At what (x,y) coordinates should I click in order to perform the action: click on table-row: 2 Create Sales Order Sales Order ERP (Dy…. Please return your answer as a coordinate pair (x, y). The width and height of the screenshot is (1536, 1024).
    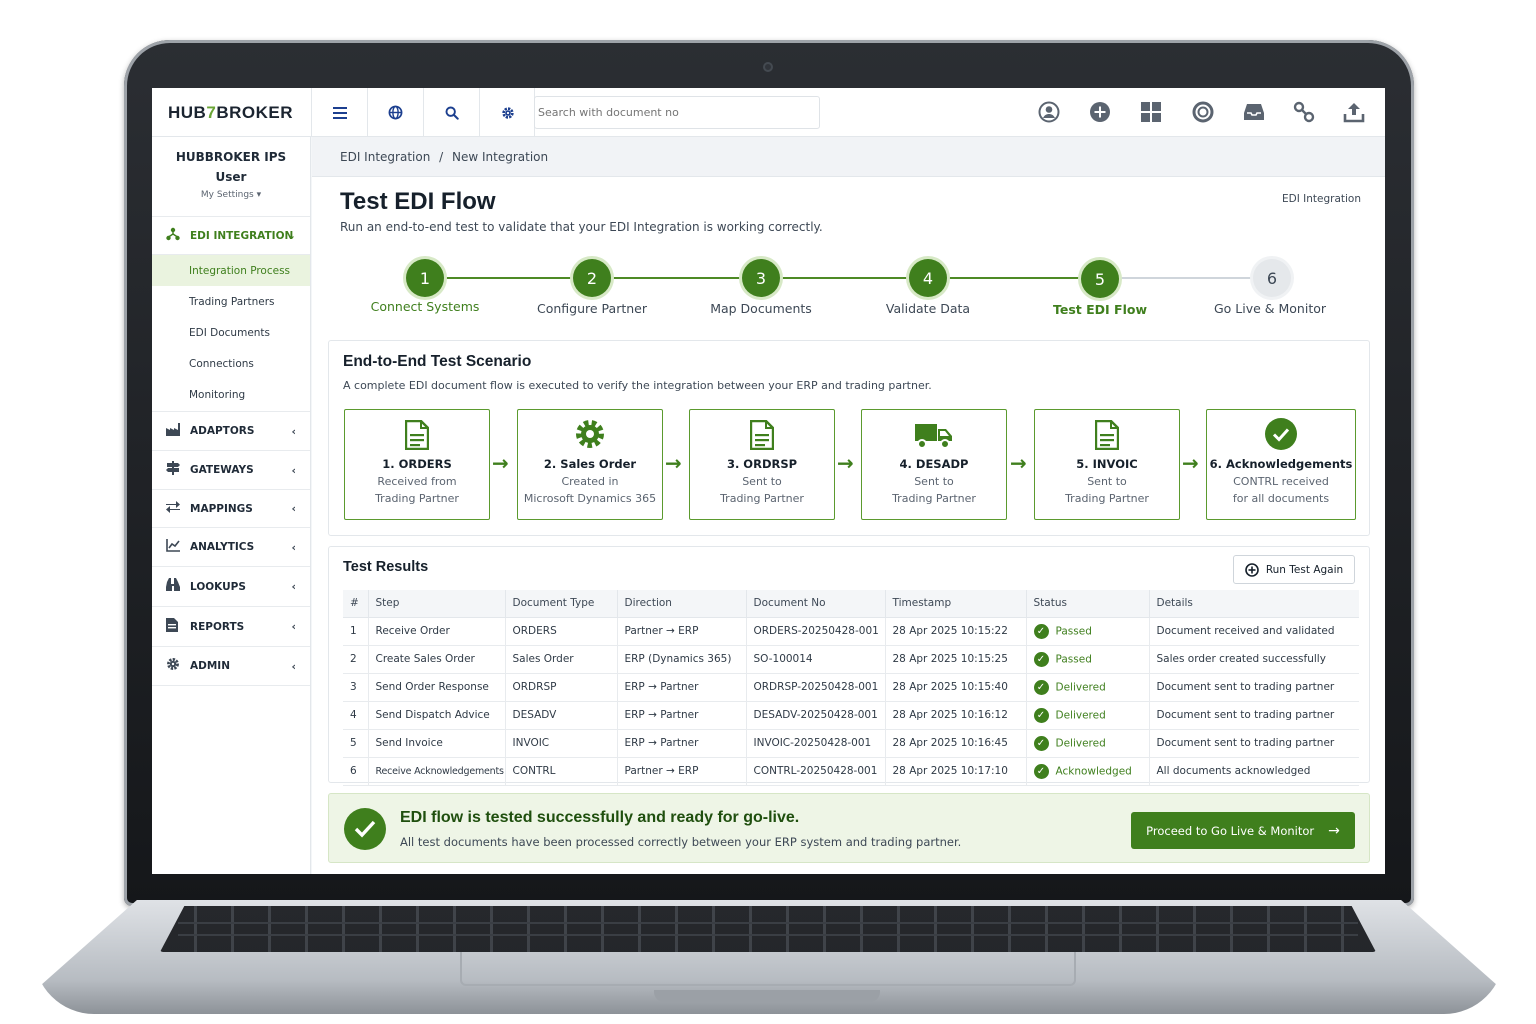
    Looking at the image, I should click on (851, 659).